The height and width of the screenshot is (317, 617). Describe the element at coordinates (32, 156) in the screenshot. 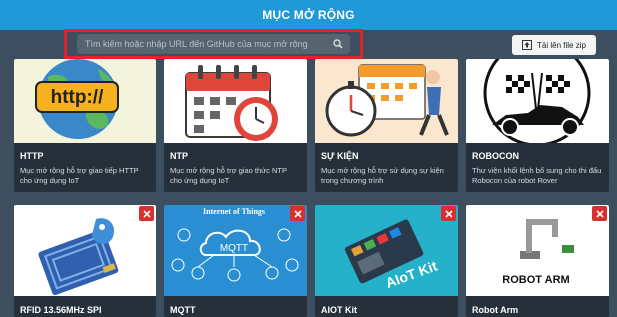

I see `card-title: HTTP` at that location.